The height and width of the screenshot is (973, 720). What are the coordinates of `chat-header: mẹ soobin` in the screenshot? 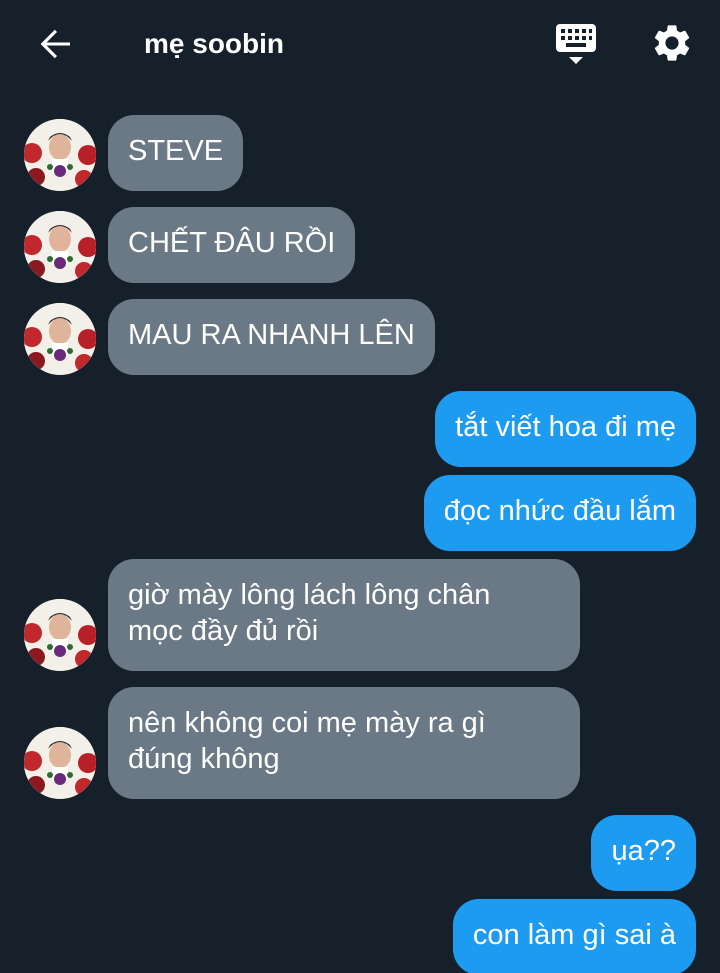 It's located at (360, 44).